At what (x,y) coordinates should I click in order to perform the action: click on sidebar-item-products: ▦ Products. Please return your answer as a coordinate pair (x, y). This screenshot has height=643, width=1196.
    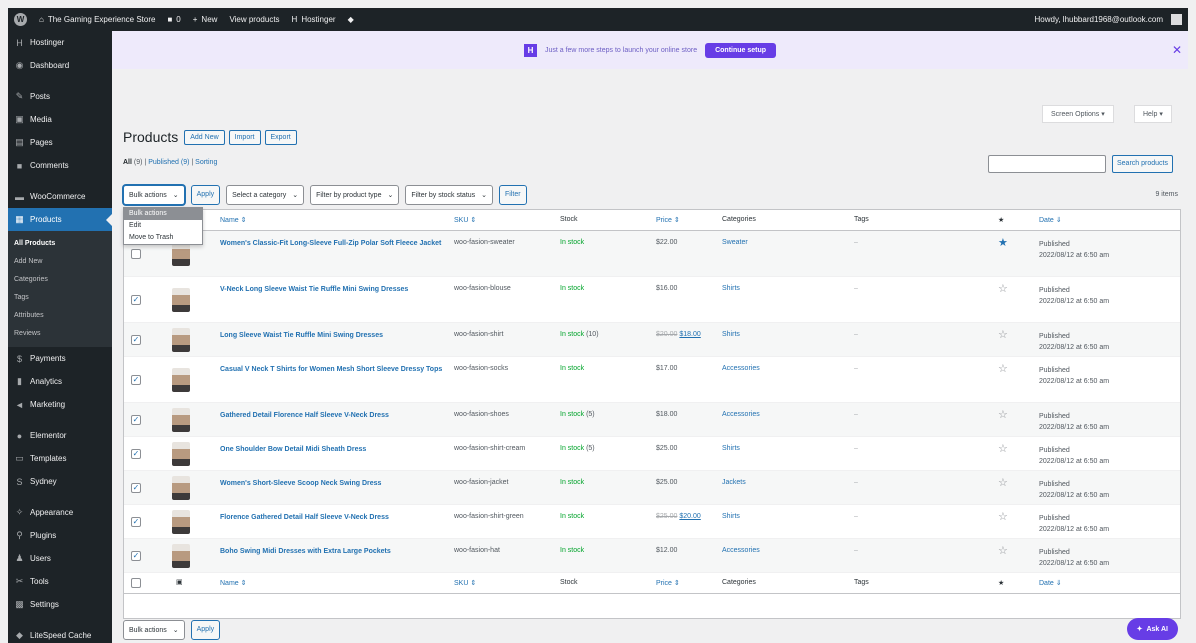
    Looking at the image, I should click on (60, 219).